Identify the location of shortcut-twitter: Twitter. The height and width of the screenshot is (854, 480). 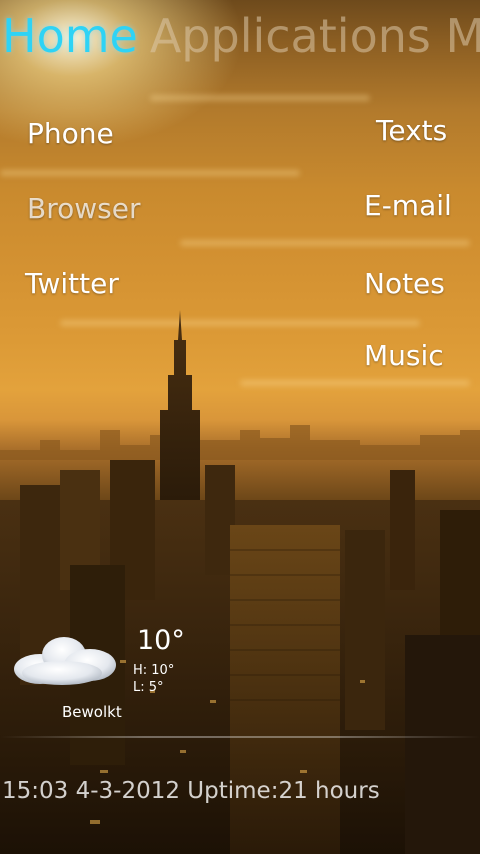
(72, 283).